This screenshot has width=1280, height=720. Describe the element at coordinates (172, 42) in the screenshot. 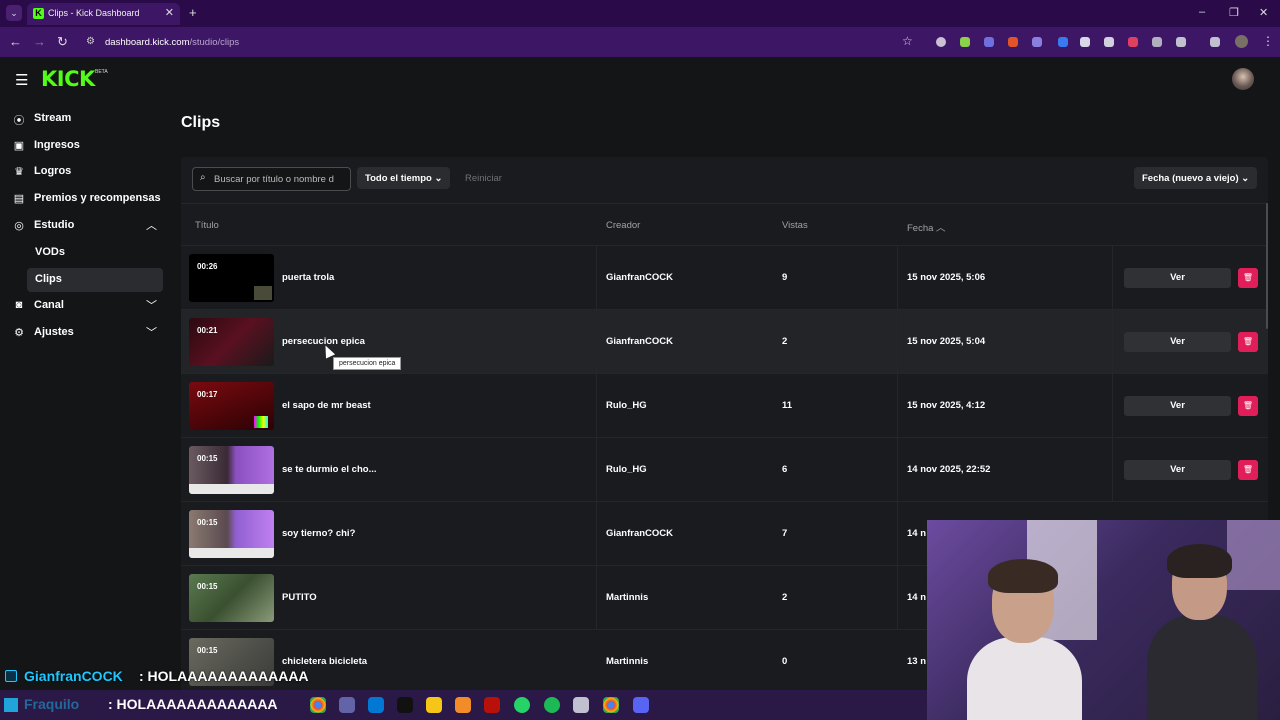

I see `url-field: dashboard.kick.com/studio/clips` at that location.